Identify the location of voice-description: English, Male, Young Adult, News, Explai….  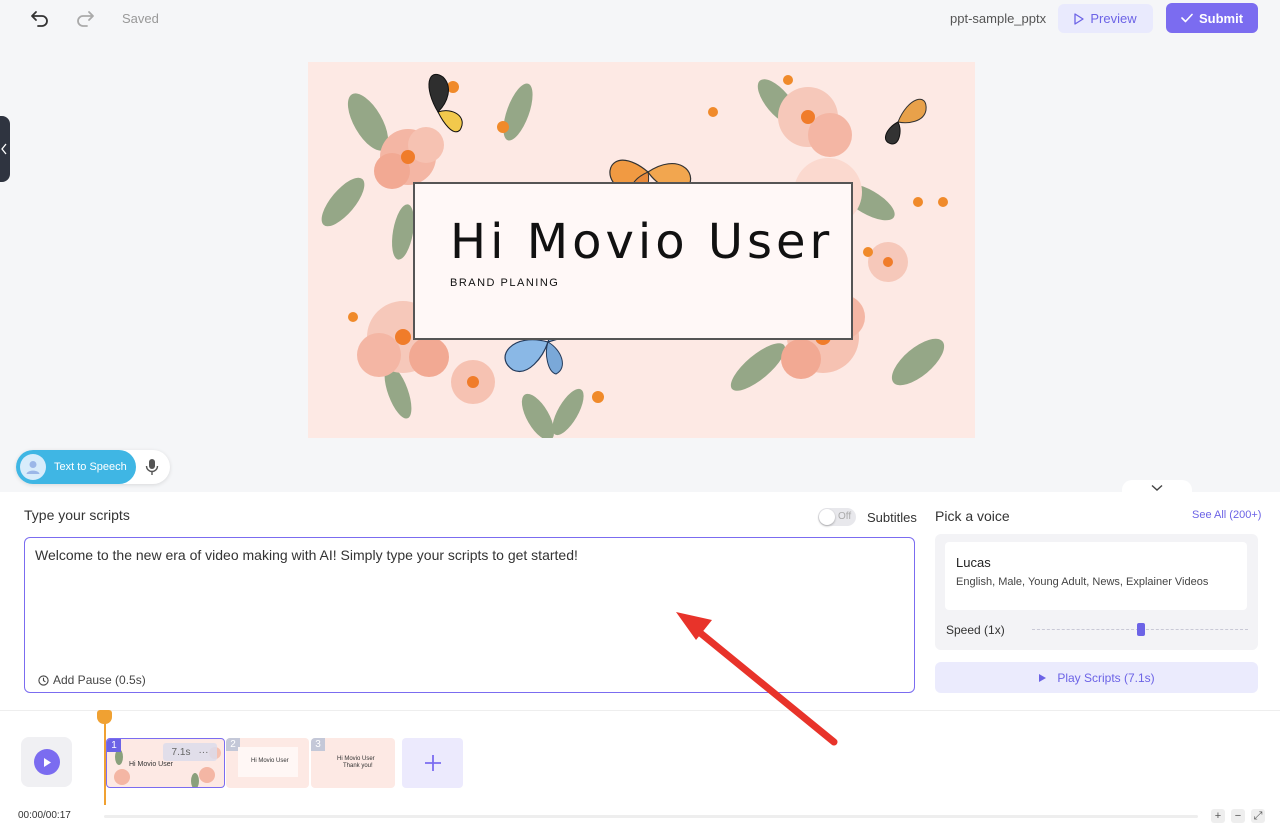
(1082, 582).